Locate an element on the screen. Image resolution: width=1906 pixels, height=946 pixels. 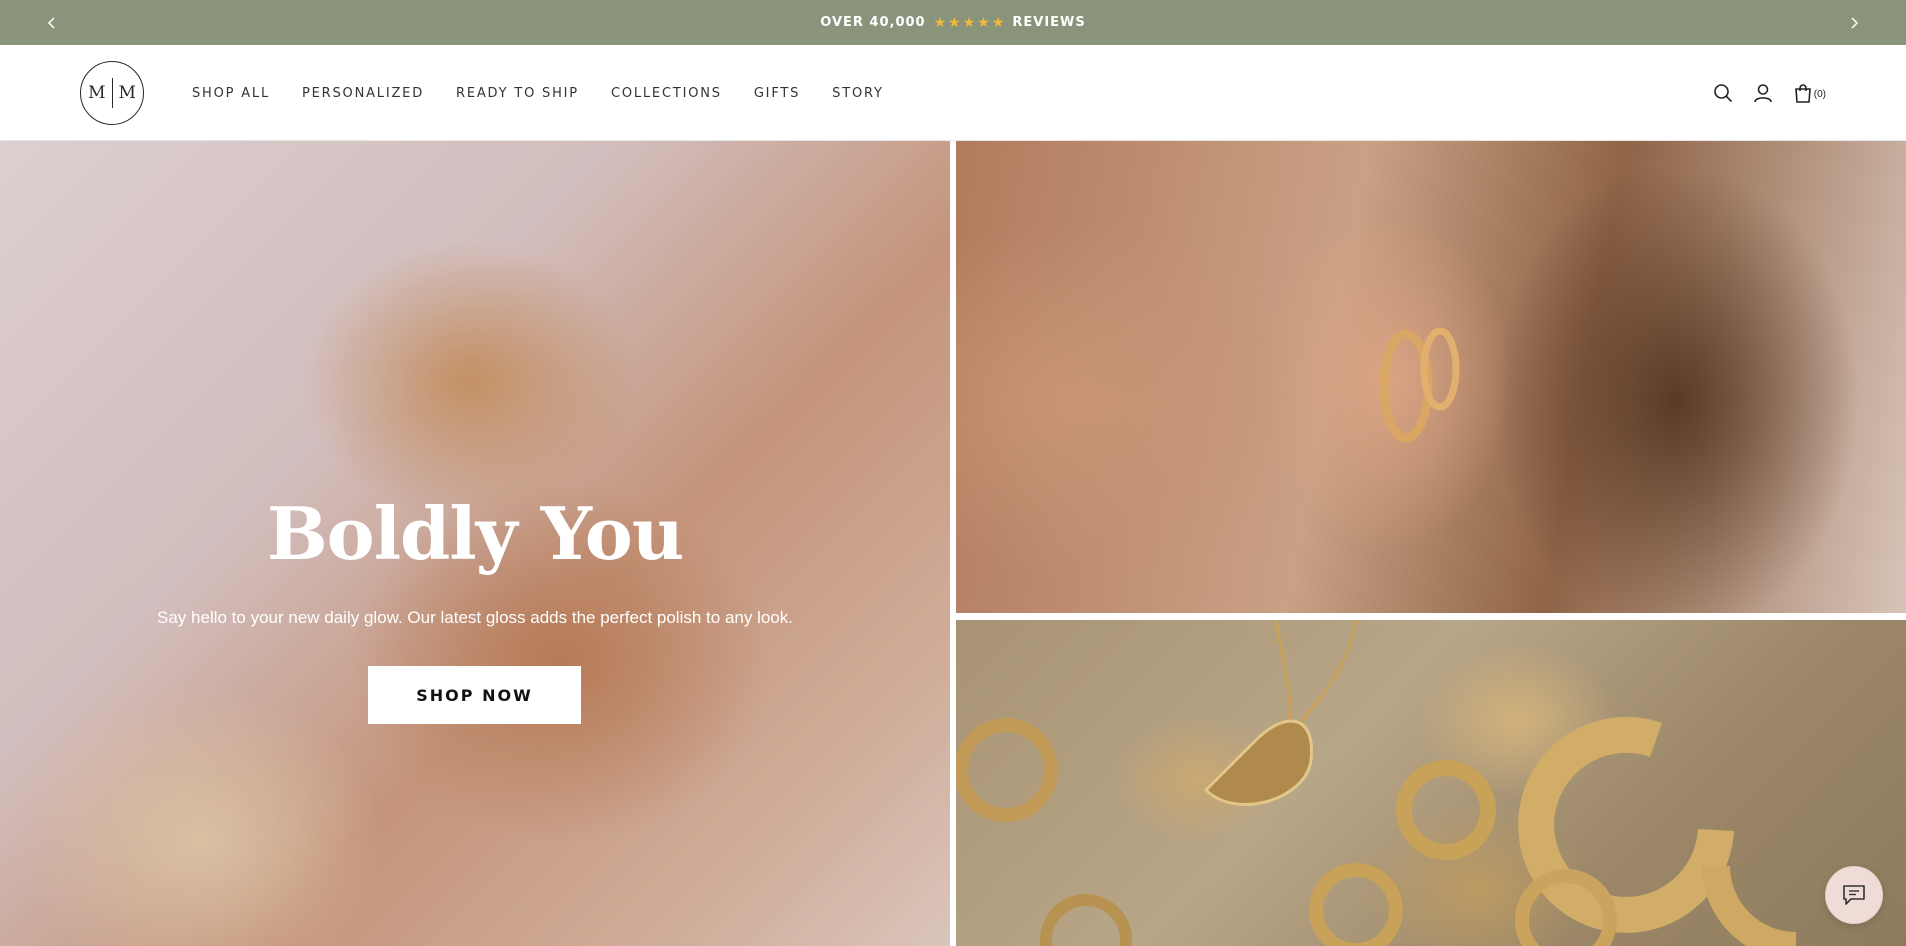
announcement-text-after: REVIEWS is located at coordinates (1049, 22).